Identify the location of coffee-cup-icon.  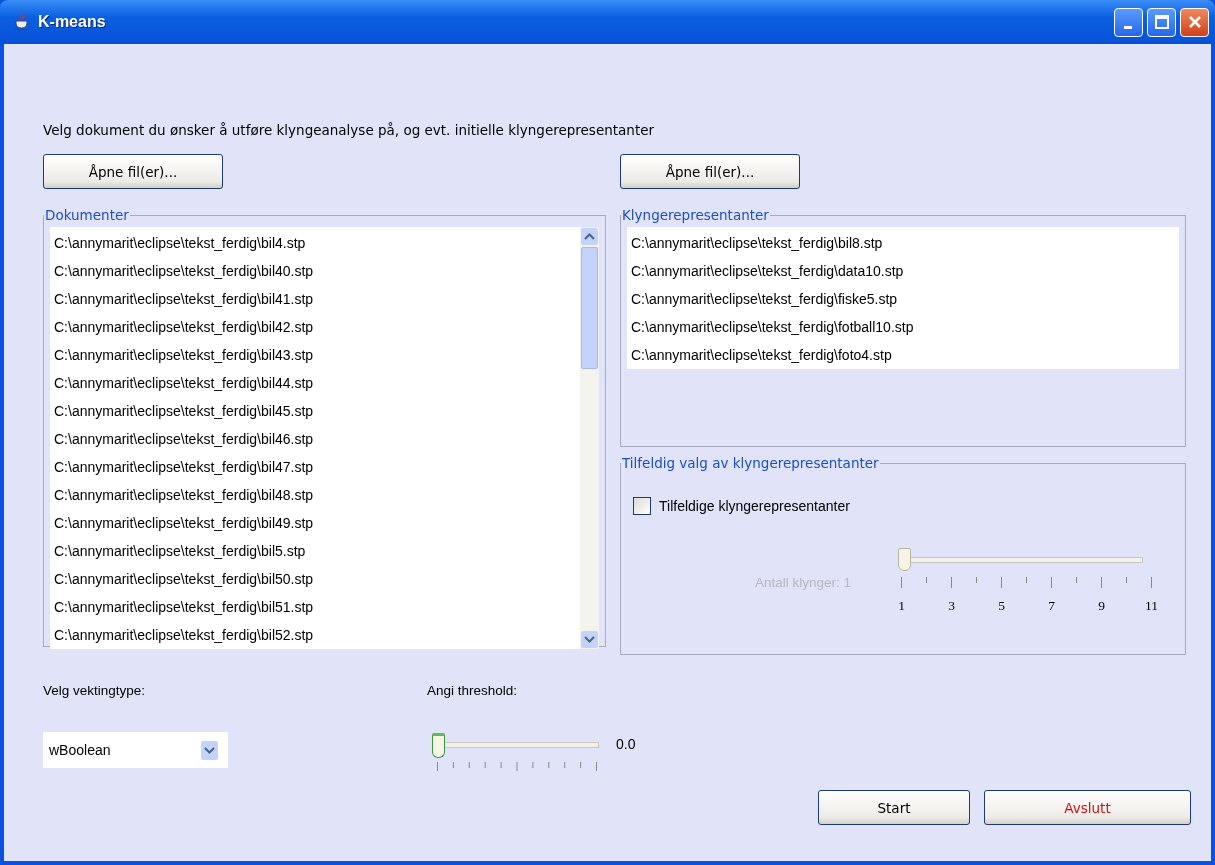
(22, 22).